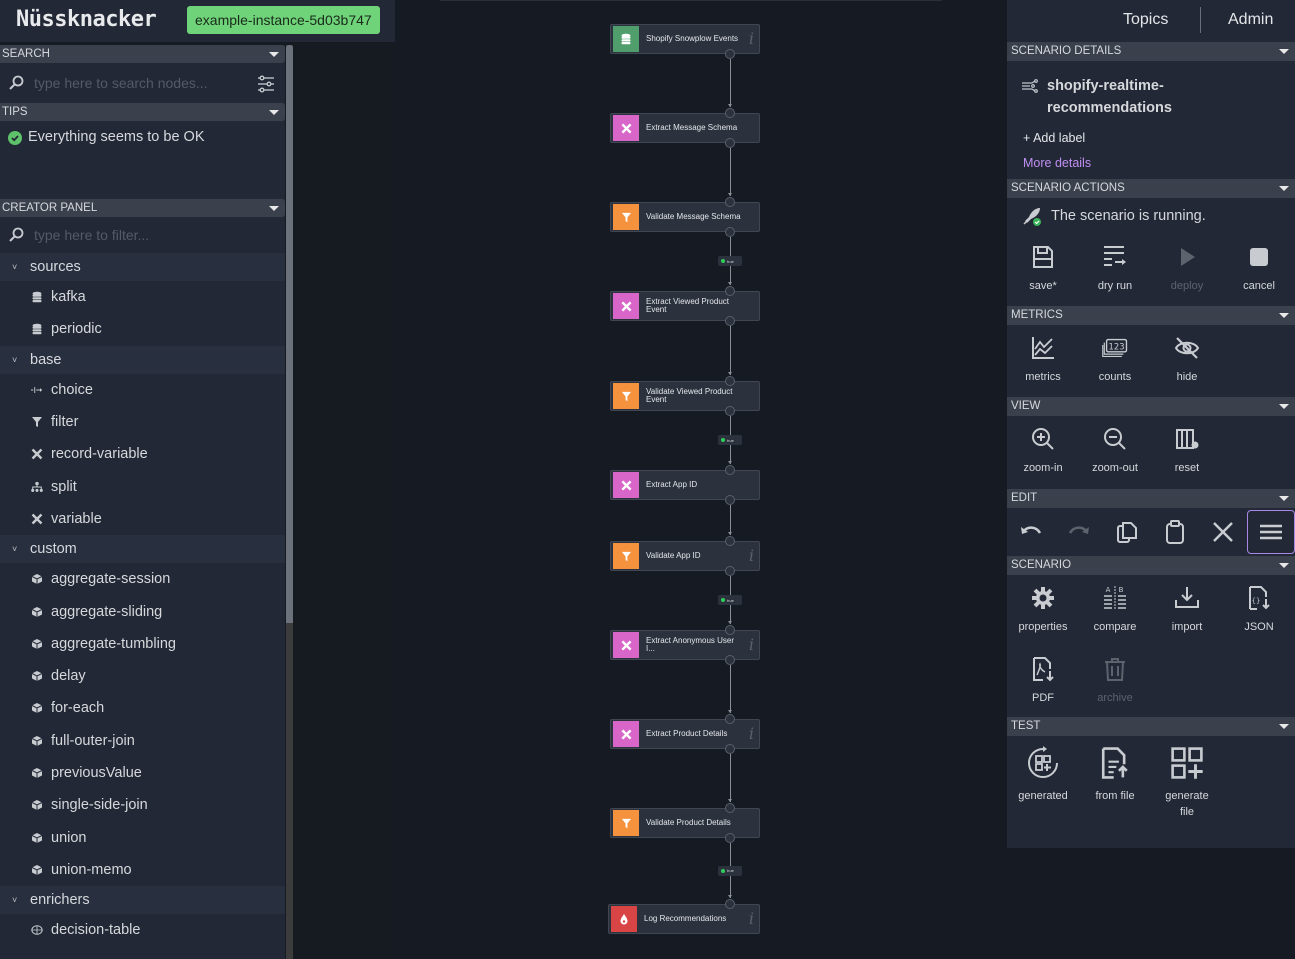 The width and height of the screenshot is (1295, 959). What do you see at coordinates (142, 900) in the screenshot?
I see `creator-group-enrichers: ˅ enrichers` at bounding box center [142, 900].